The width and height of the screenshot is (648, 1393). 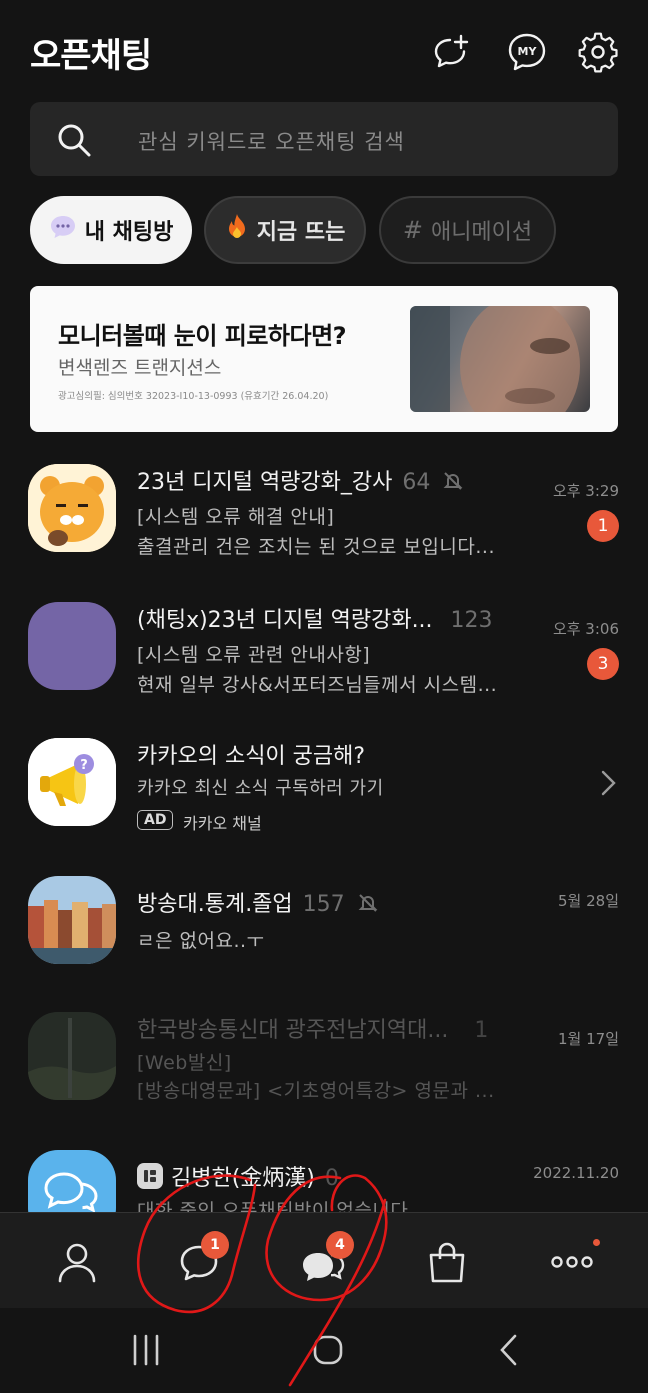 I want to click on header: 오픈채팅 MY, so click(x=324, y=50).